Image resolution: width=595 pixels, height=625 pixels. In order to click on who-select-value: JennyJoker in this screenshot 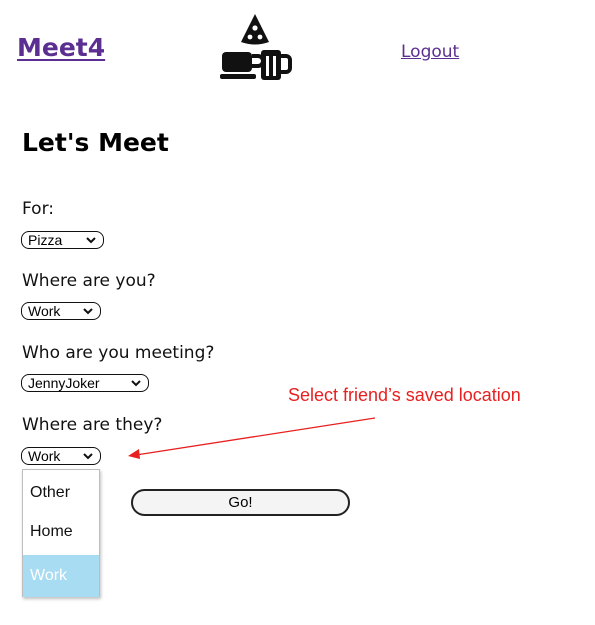, I will do `click(64, 383)`.